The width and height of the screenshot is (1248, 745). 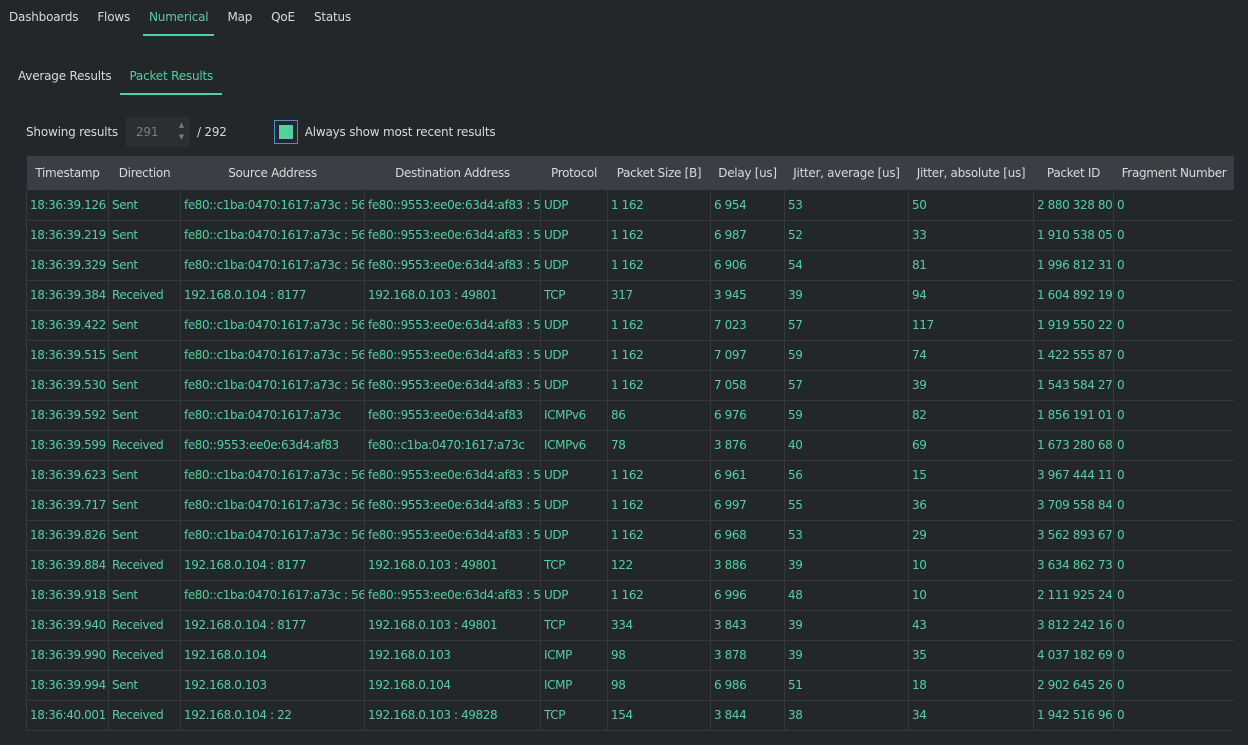 I want to click on cell-delay: 3 844, so click(x=747, y=715).